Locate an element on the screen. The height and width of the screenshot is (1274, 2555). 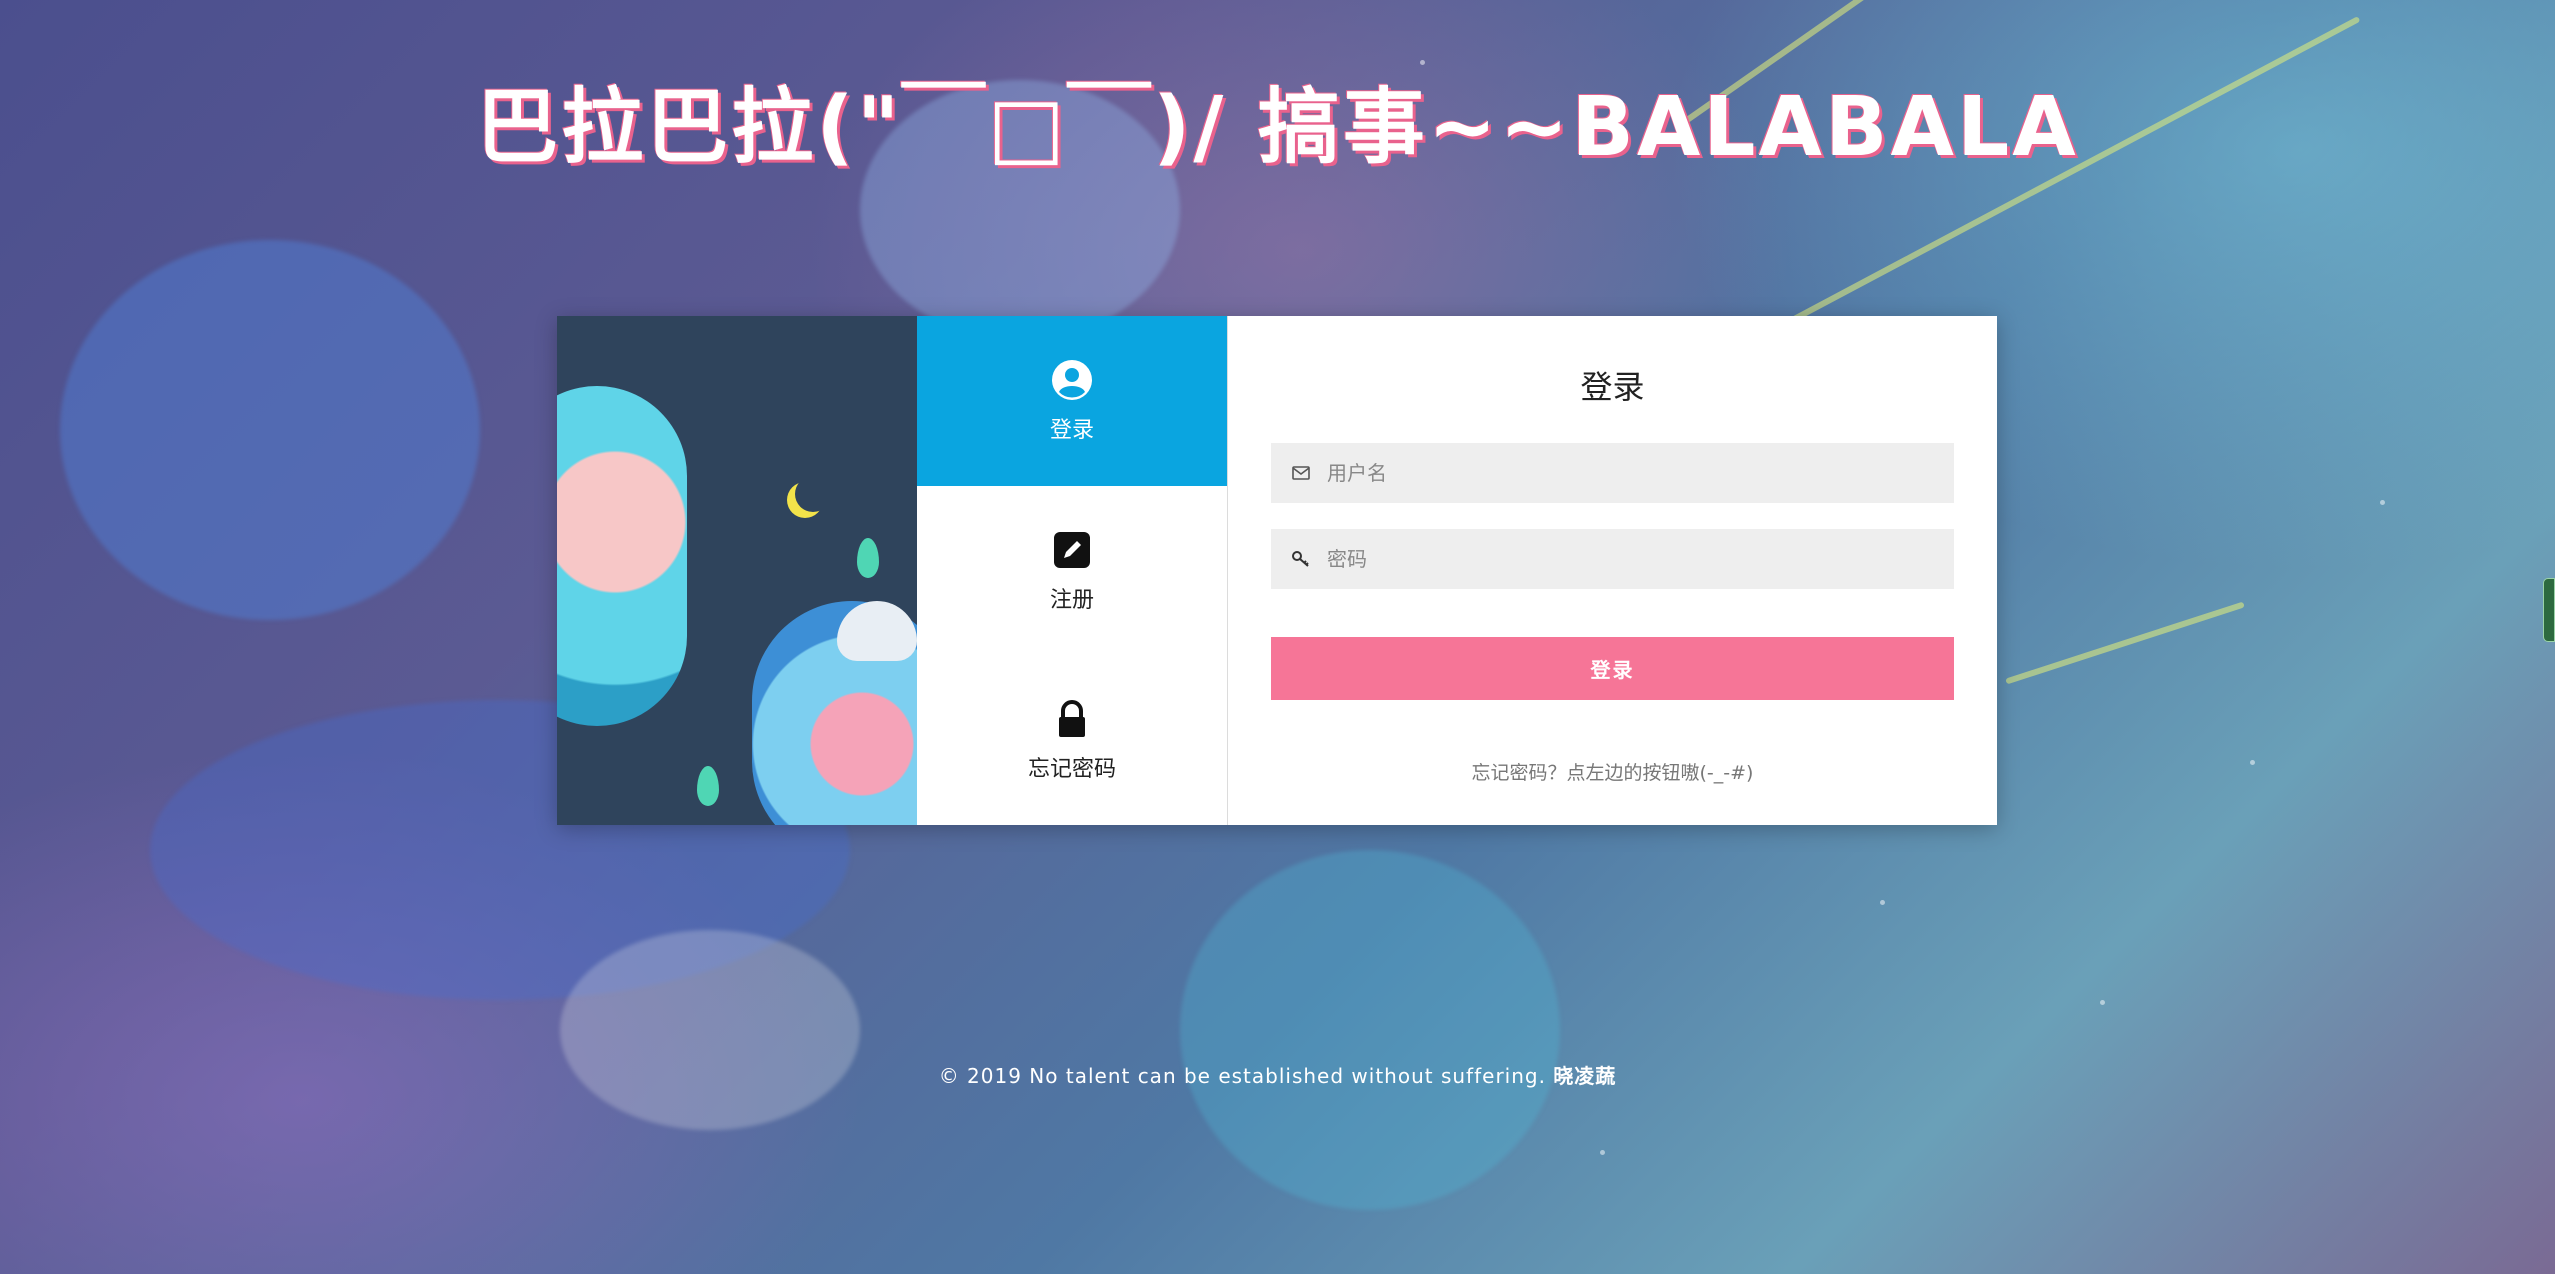
auth-nav: 登录 注册 忘记密码 is located at coordinates (1072, 570).